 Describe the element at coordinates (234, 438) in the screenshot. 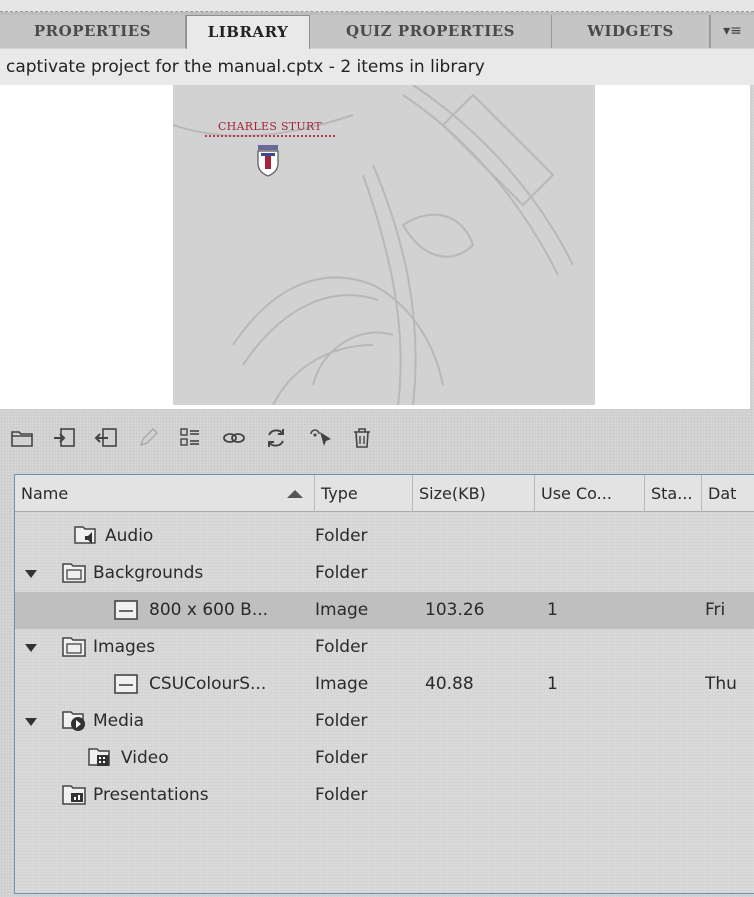

I see `usage-icon` at that location.